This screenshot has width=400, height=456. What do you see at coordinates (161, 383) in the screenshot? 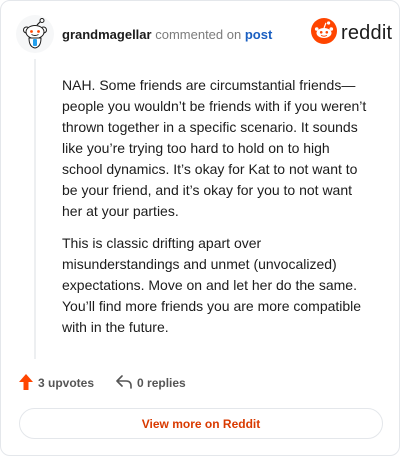
I see `replies-count: 0 replies` at bounding box center [161, 383].